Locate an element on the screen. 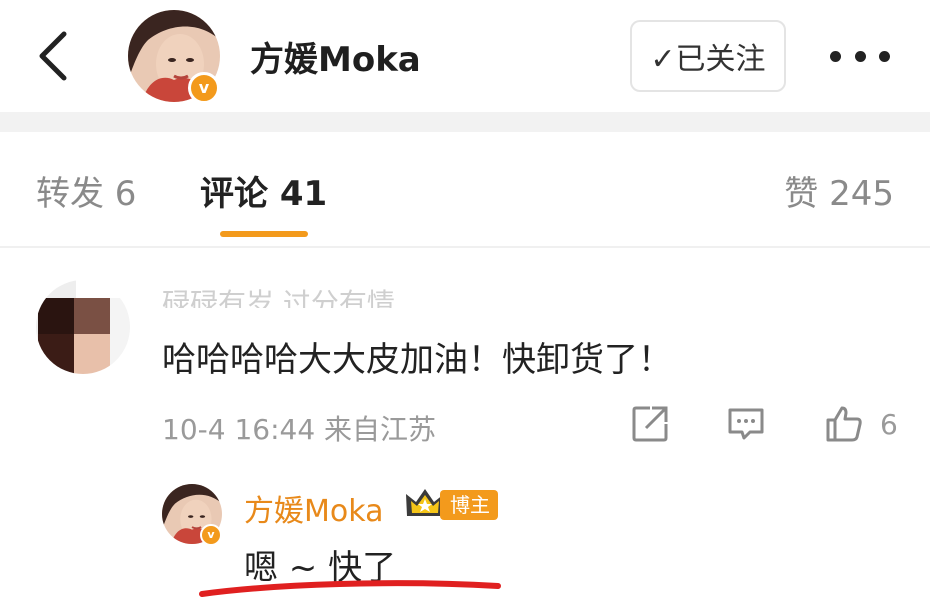 This screenshot has width=930, height=604. verified-badge-icon: v is located at coordinates (204, 88).